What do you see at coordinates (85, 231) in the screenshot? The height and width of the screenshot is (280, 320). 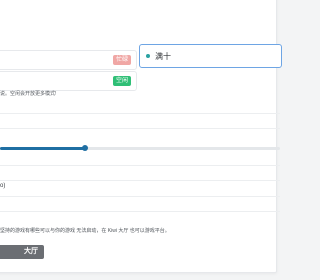 I see `note-text: 坚持的游戏有哪些可以与你的游戏 无法启动，在 Kiwi 大厅 也可以游戏平台。` at bounding box center [85, 231].